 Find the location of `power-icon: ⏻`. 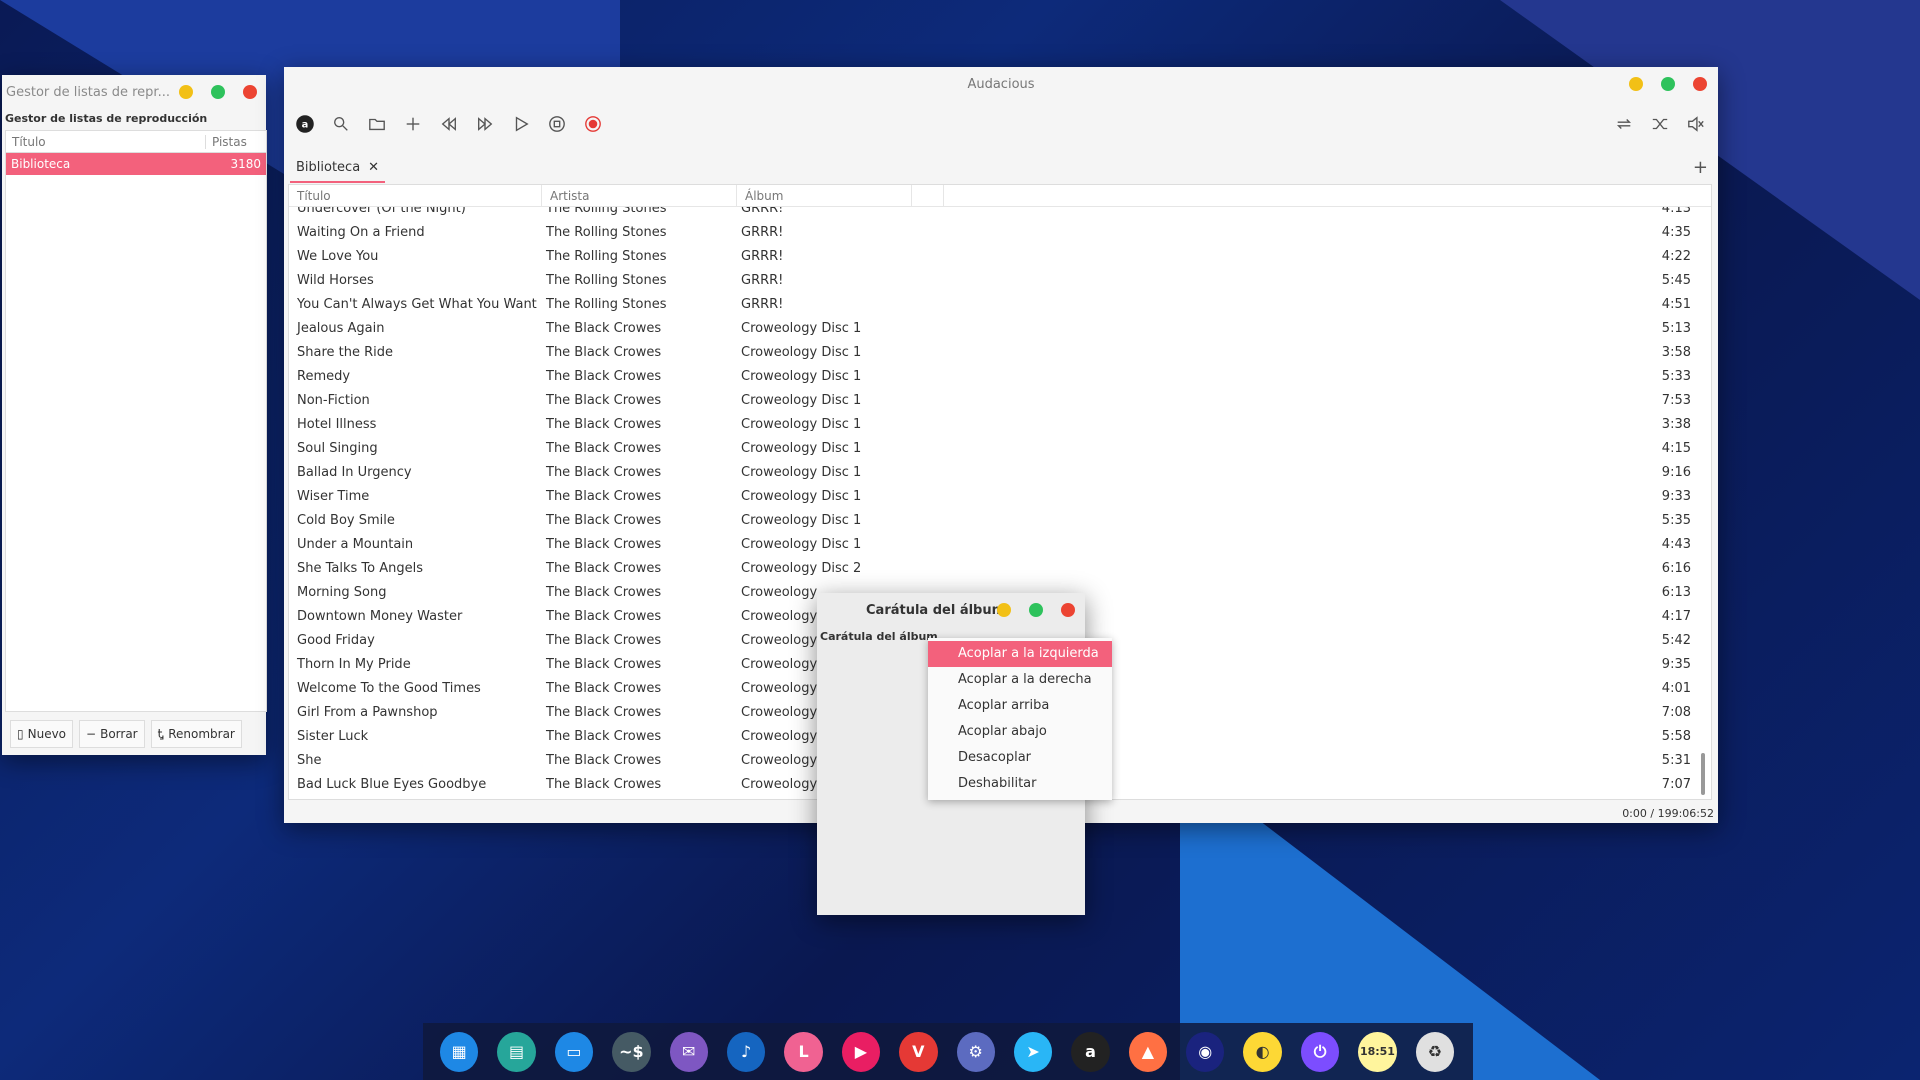

power-icon: ⏻ is located at coordinates (1320, 1051).